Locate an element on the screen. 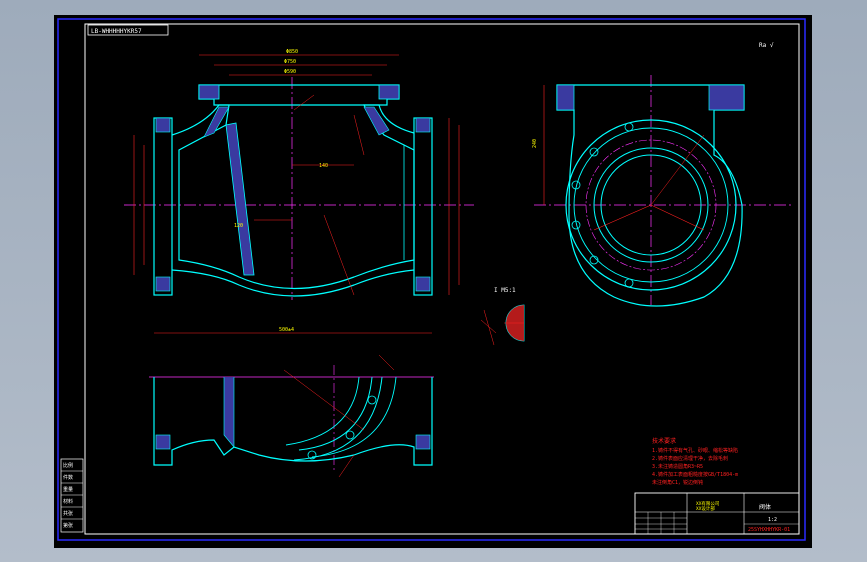 Image resolution: width=867 pixels, height=562 pixels. side-label-3: 材料 is located at coordinates (68, 501).